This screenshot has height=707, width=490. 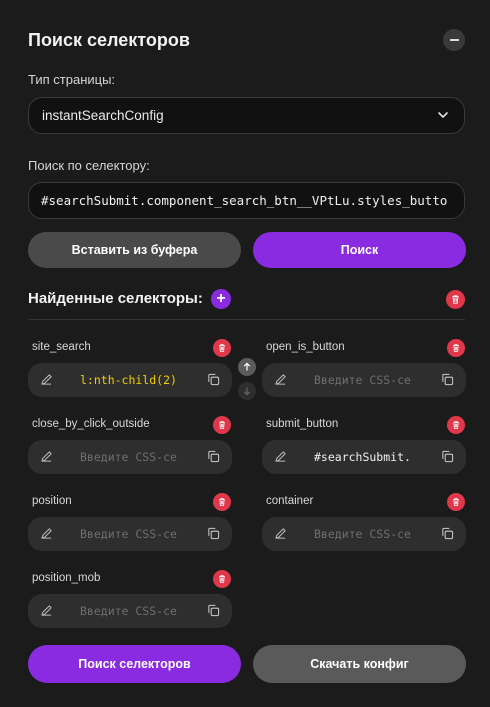 I want to click on delete-site-search-button, so click(x=222, y=348).